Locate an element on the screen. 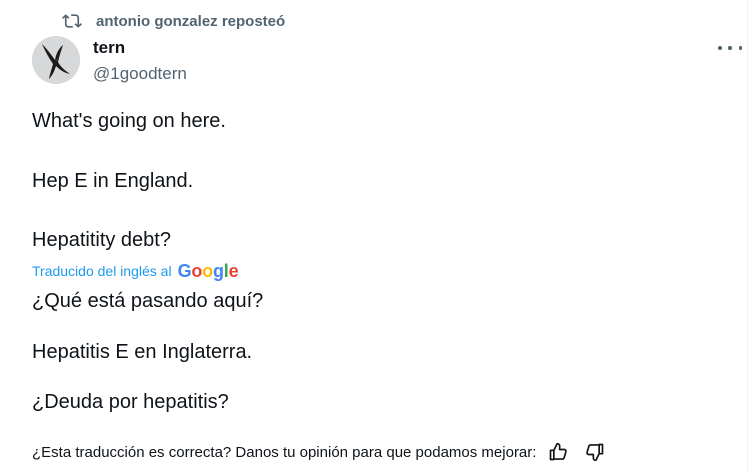  avatar is located at coordinates (56, 60).